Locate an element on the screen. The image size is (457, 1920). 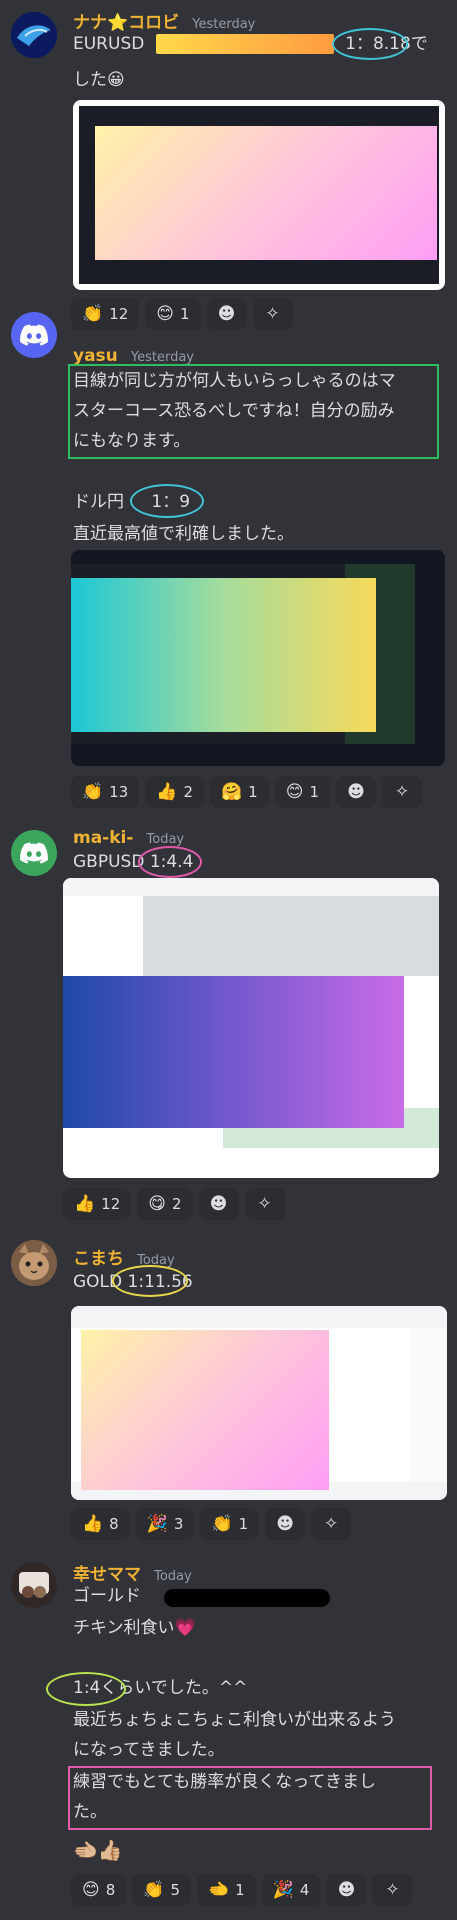
message-text: ゴールド is located at coordinates (107, 1596).